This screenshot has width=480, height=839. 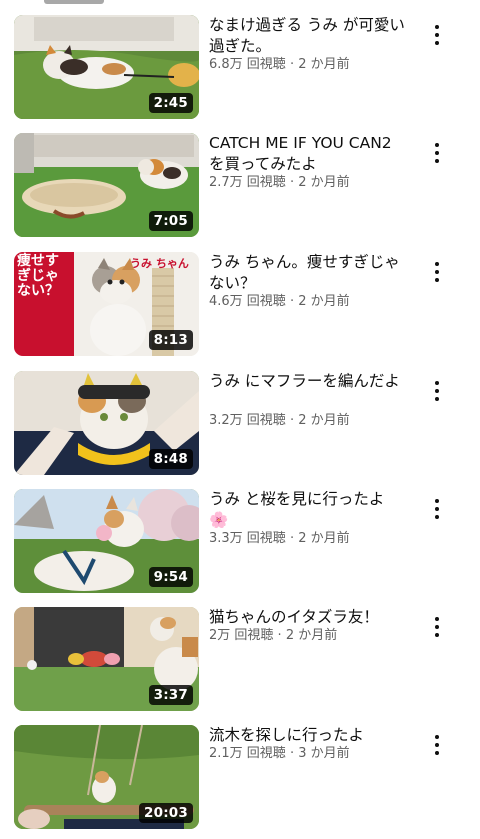 I want to click on video-thumbnail: 7:05, so click(x=106, y=185).